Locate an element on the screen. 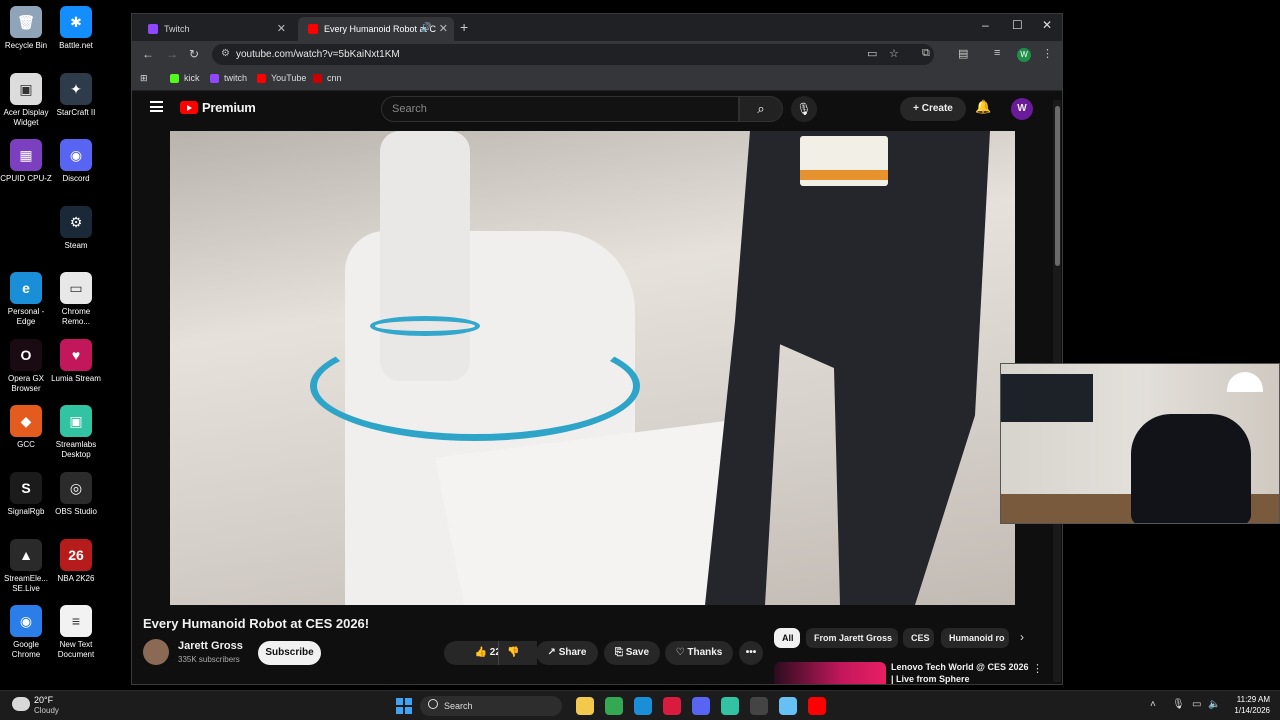 The image size is (1280, 720). bookmark-youtube: YouTube is located at coordinates (281, 78).